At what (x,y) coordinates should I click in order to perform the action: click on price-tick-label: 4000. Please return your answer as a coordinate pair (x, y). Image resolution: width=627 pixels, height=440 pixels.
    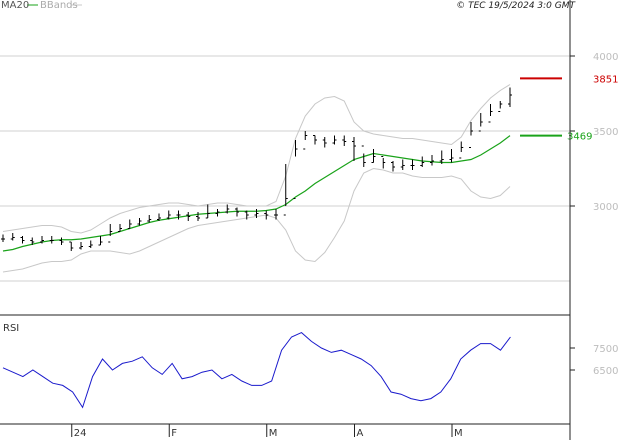
    Looking at the image, I should click on (605, 57).